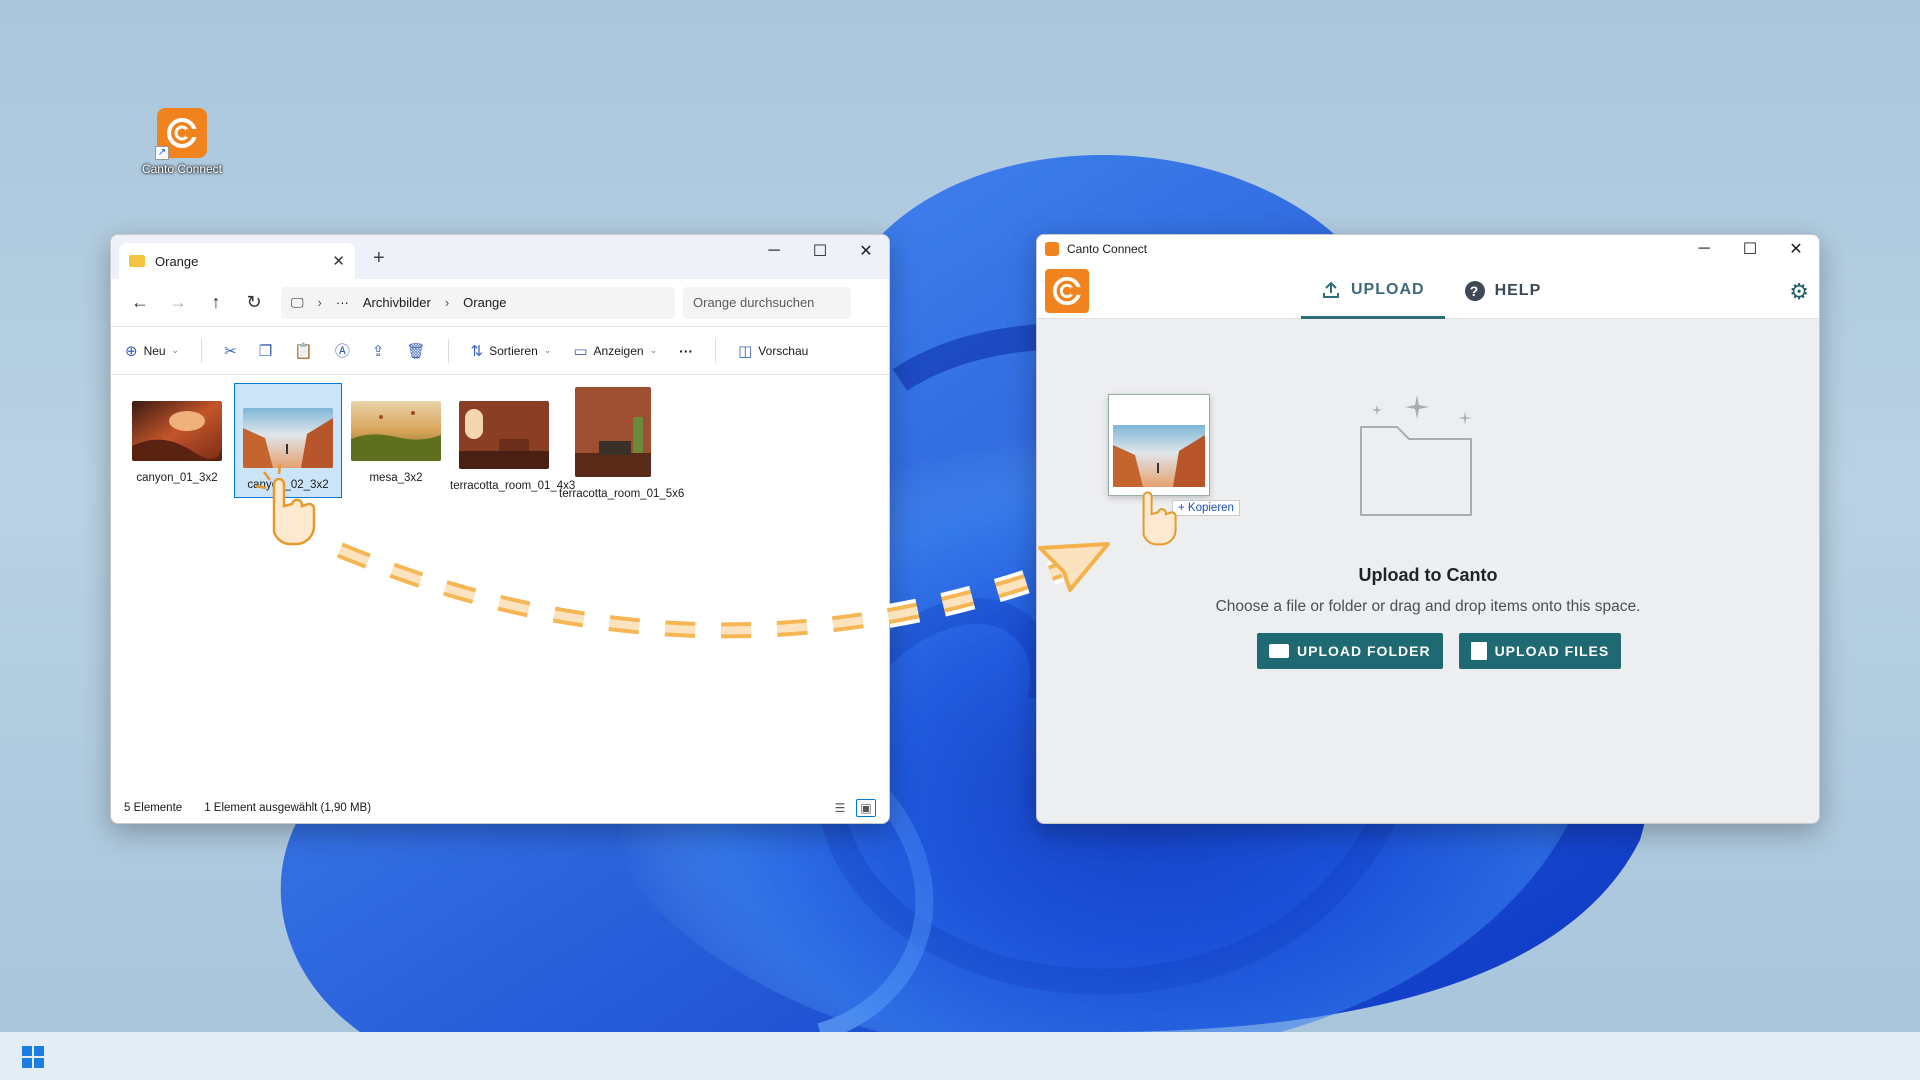 The height and width of the screenshot is (1080, 1920). Describe the element at coordinates (840, 808) in the screenshot. I see `details-view-icon: ☰` at that location.